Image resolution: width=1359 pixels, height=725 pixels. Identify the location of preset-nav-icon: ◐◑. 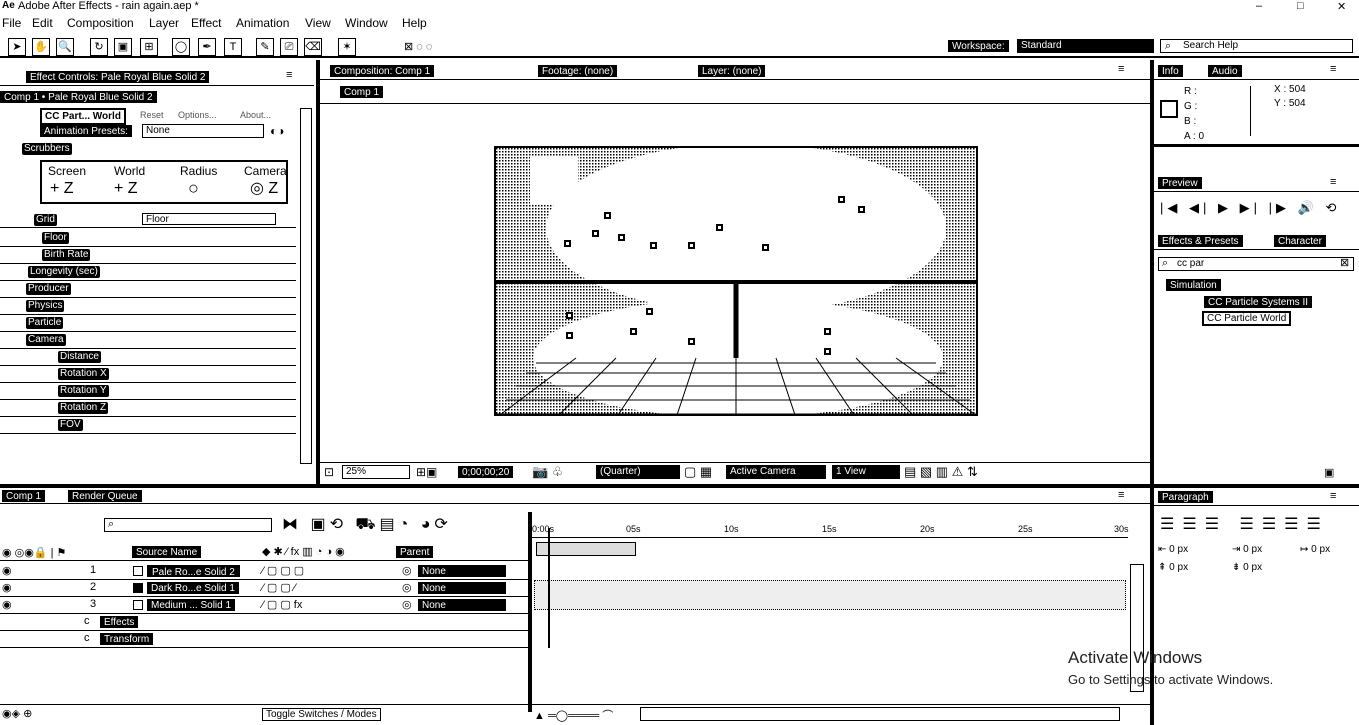
(277, 131).